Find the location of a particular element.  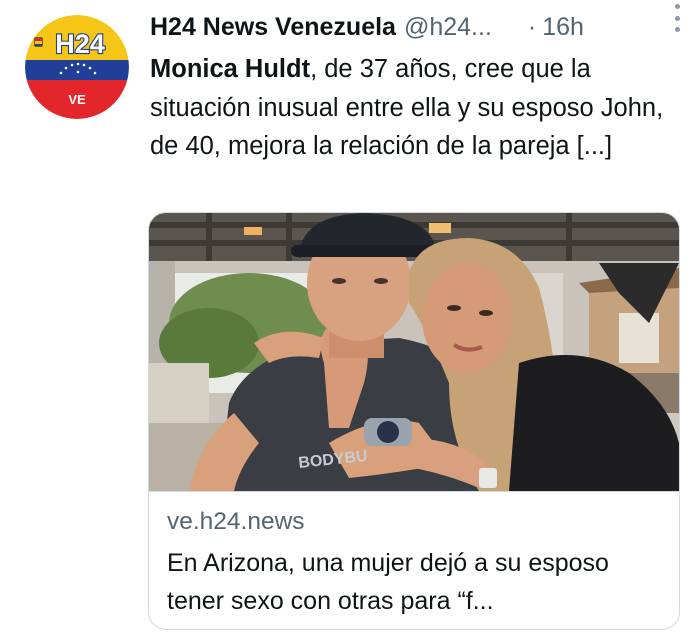

more-vertical-icon is located at coordinates (677, 18).